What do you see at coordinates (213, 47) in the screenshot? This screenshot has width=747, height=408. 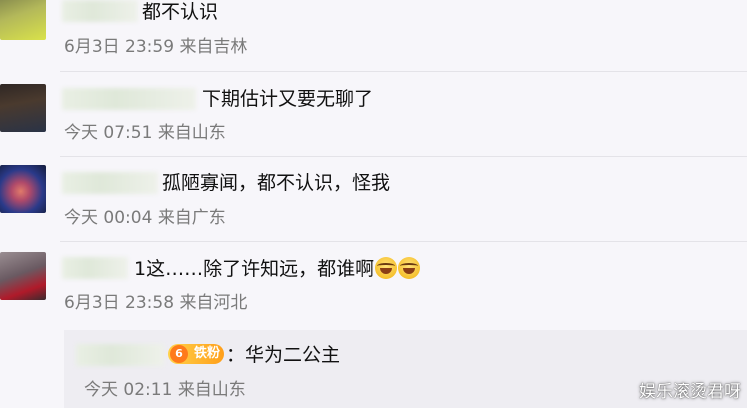 I see `comment-location: 来自吉林` at bounding box center [213, 47].